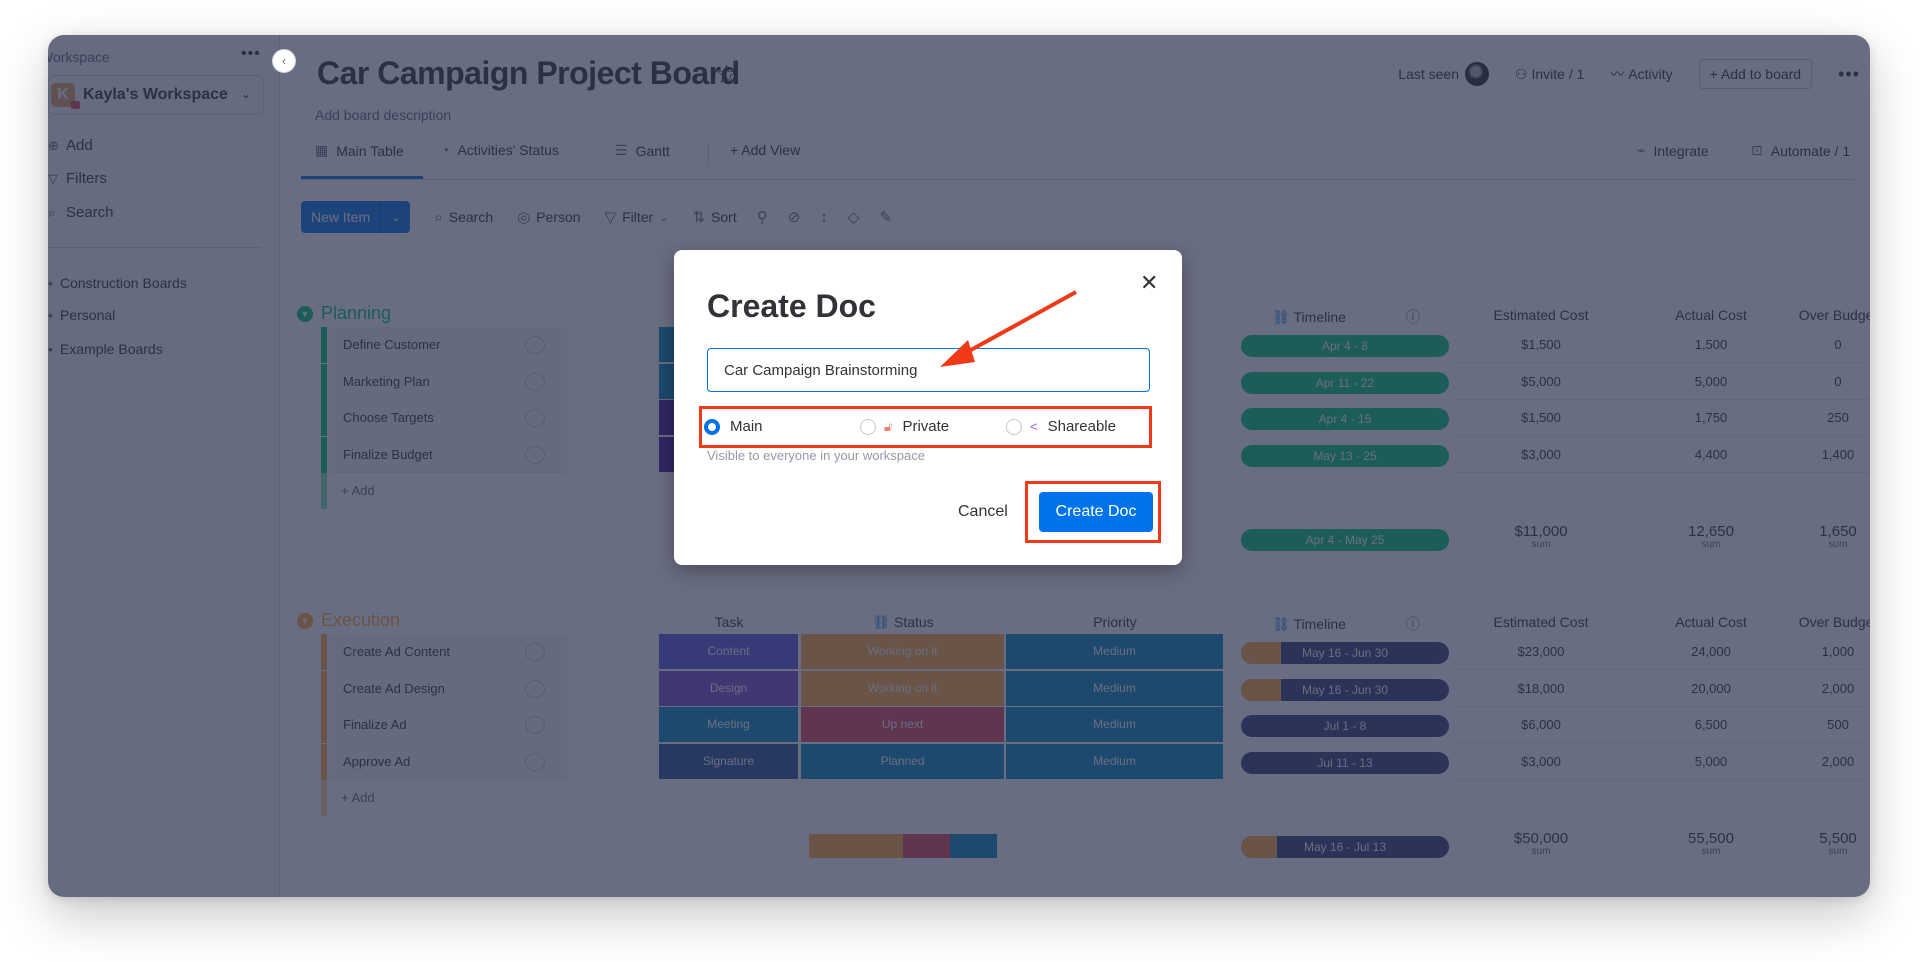 This screenshot has height=962, width=1920. What do you see at coordinates (816, 455) in the screenshot?
I see `visibility-hint: Visible to everyone in your workspace` at bounding box center [816, 455].